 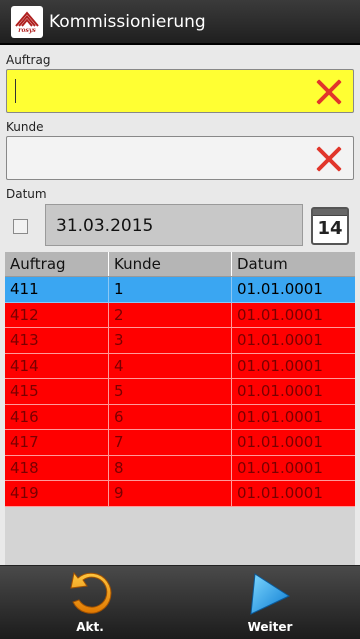 What do you see at coordinates (180, 91) in the screenshot?
I see `auftrag-input` at bounding box center [180, 91].